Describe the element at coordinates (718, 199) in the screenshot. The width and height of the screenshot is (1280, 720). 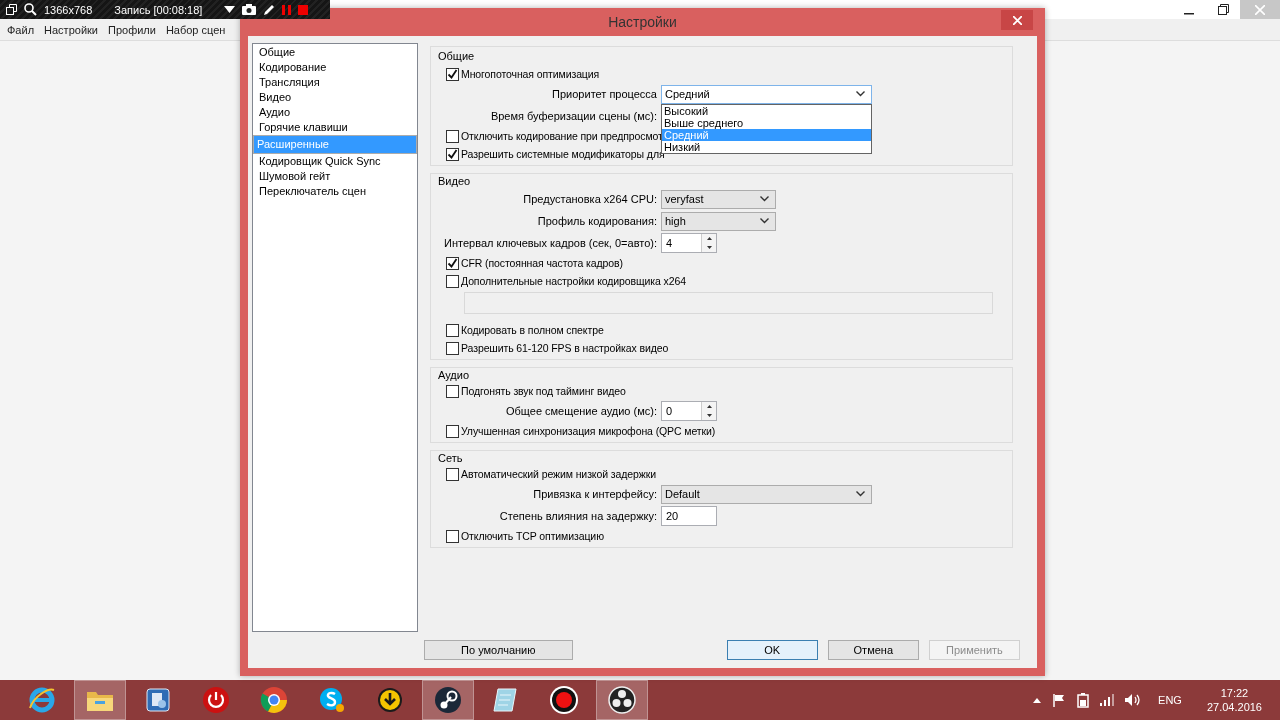
I see `dropdown: veryfast` at that location.